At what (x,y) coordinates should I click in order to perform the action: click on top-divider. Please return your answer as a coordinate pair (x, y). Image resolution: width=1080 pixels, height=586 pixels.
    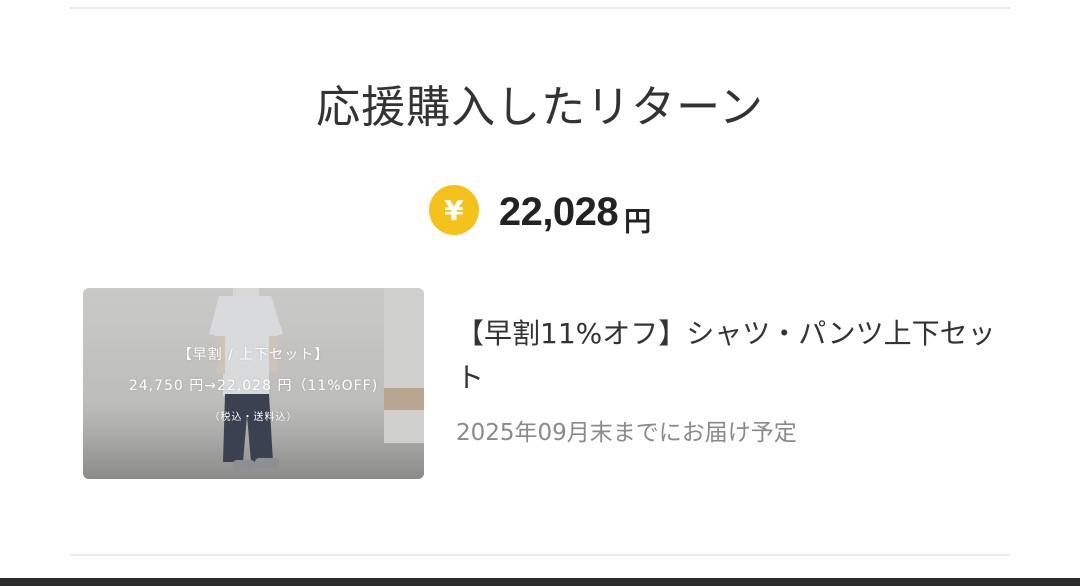
    Looking at the image, I should click on (540, 8).